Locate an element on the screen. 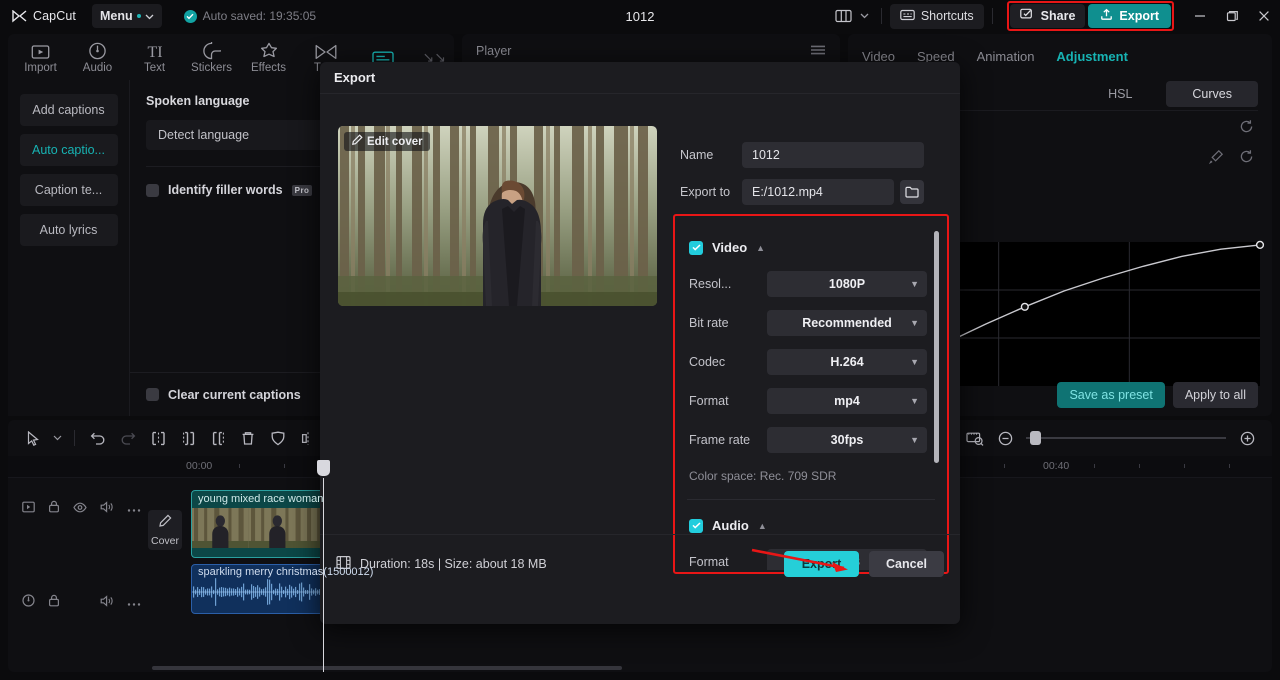 This screenshot has width=1280, height=680. timeline-zoom-slider is located at coordinates (1126, 438).